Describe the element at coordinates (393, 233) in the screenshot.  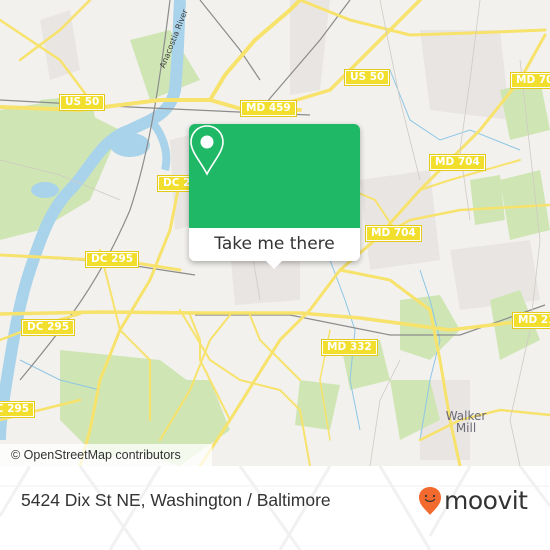
I see `road-shield-md704-east: MD 704` at that location.